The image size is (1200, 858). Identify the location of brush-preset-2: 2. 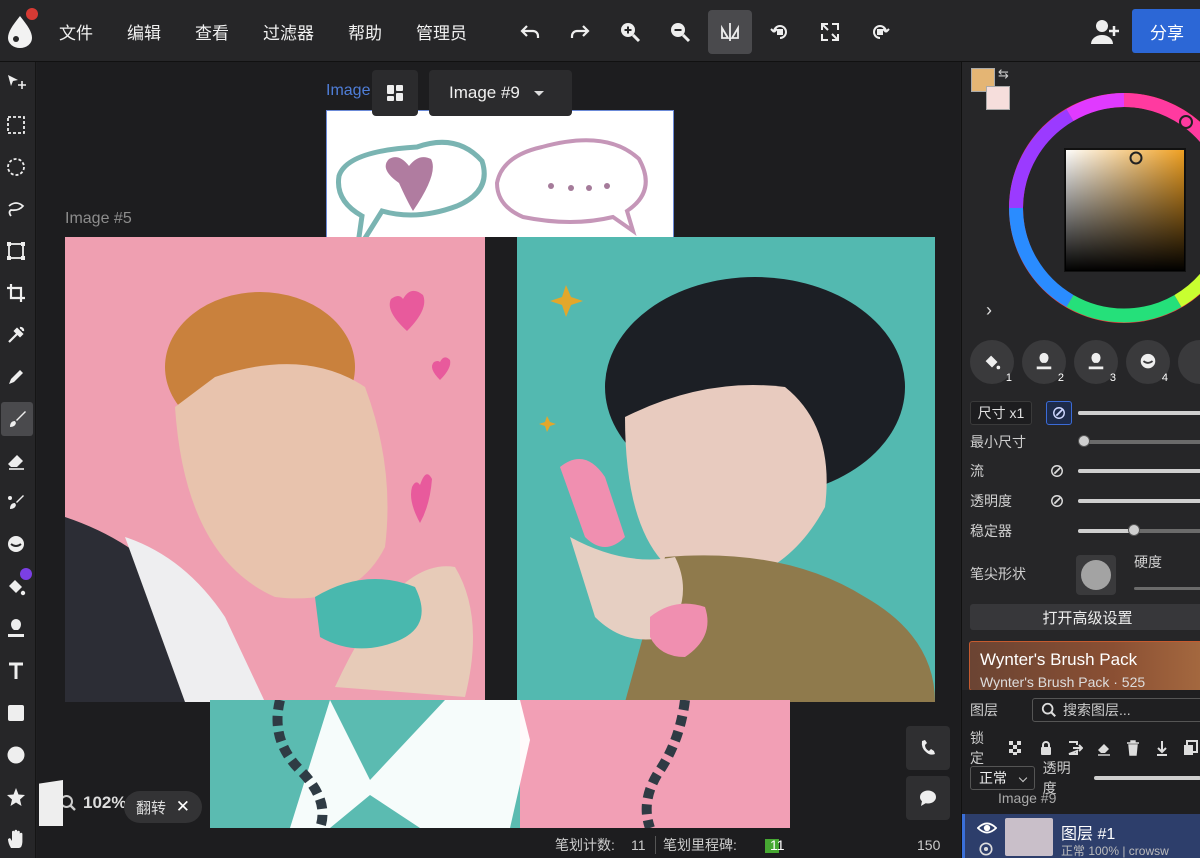
(1044, 362).